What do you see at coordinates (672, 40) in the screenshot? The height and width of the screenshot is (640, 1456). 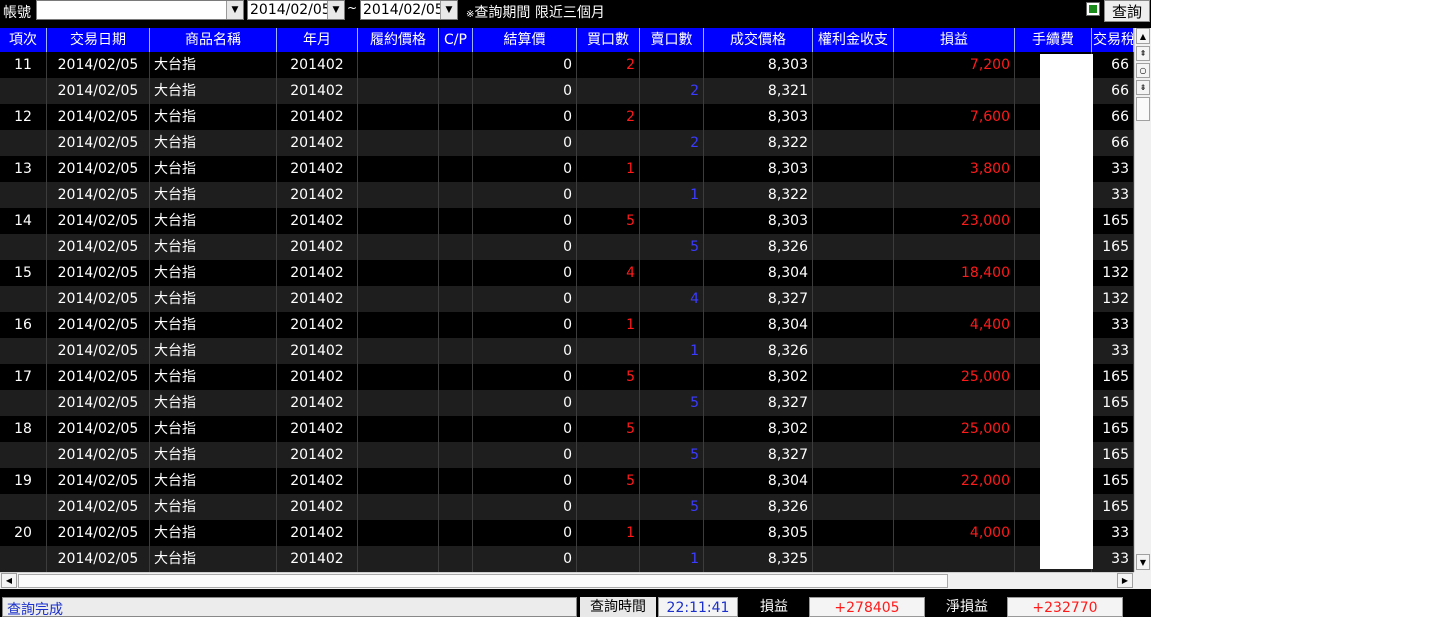 I see `col-header-sell: 賣口數` at bounding box center [672, 40].